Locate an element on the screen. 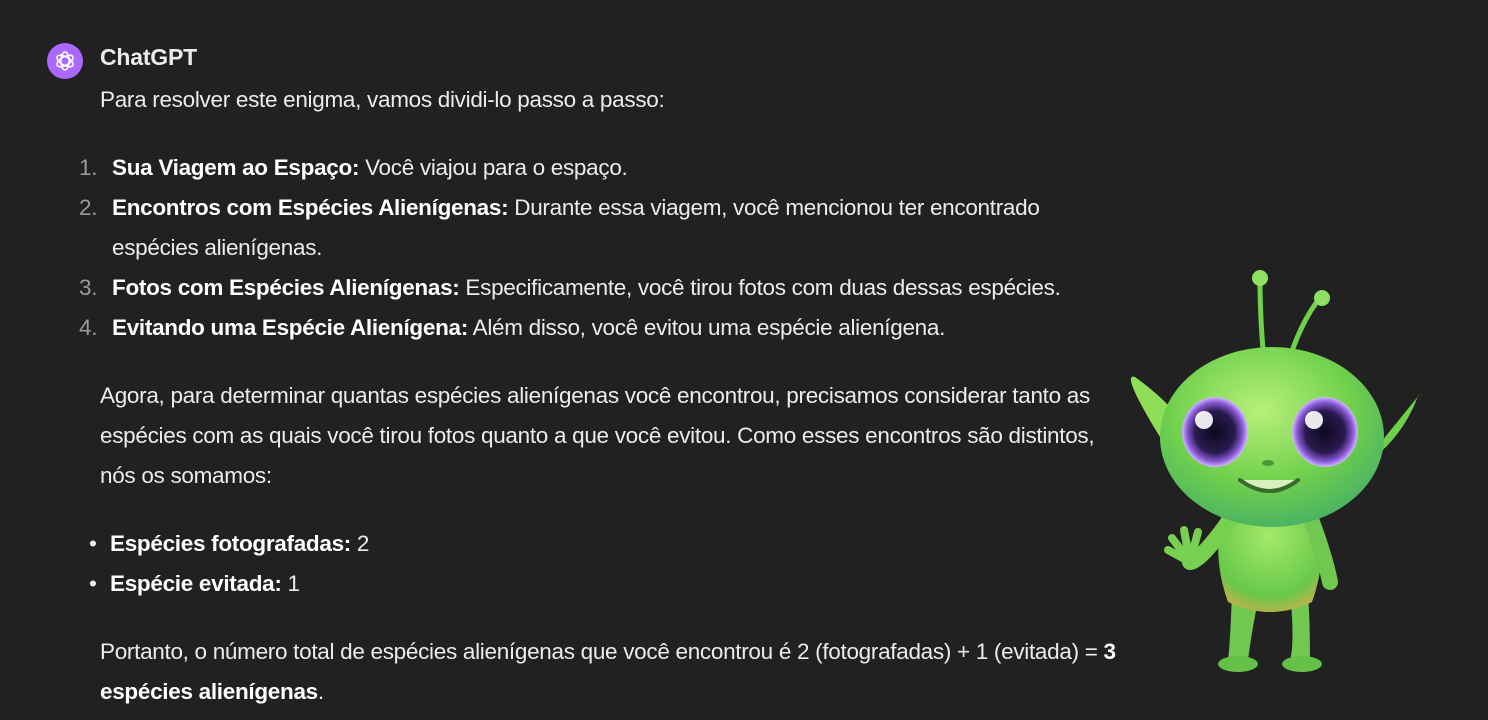 The image size is (1488, 720). green-alien-waving-icon is located at coordinates (1275, 471).